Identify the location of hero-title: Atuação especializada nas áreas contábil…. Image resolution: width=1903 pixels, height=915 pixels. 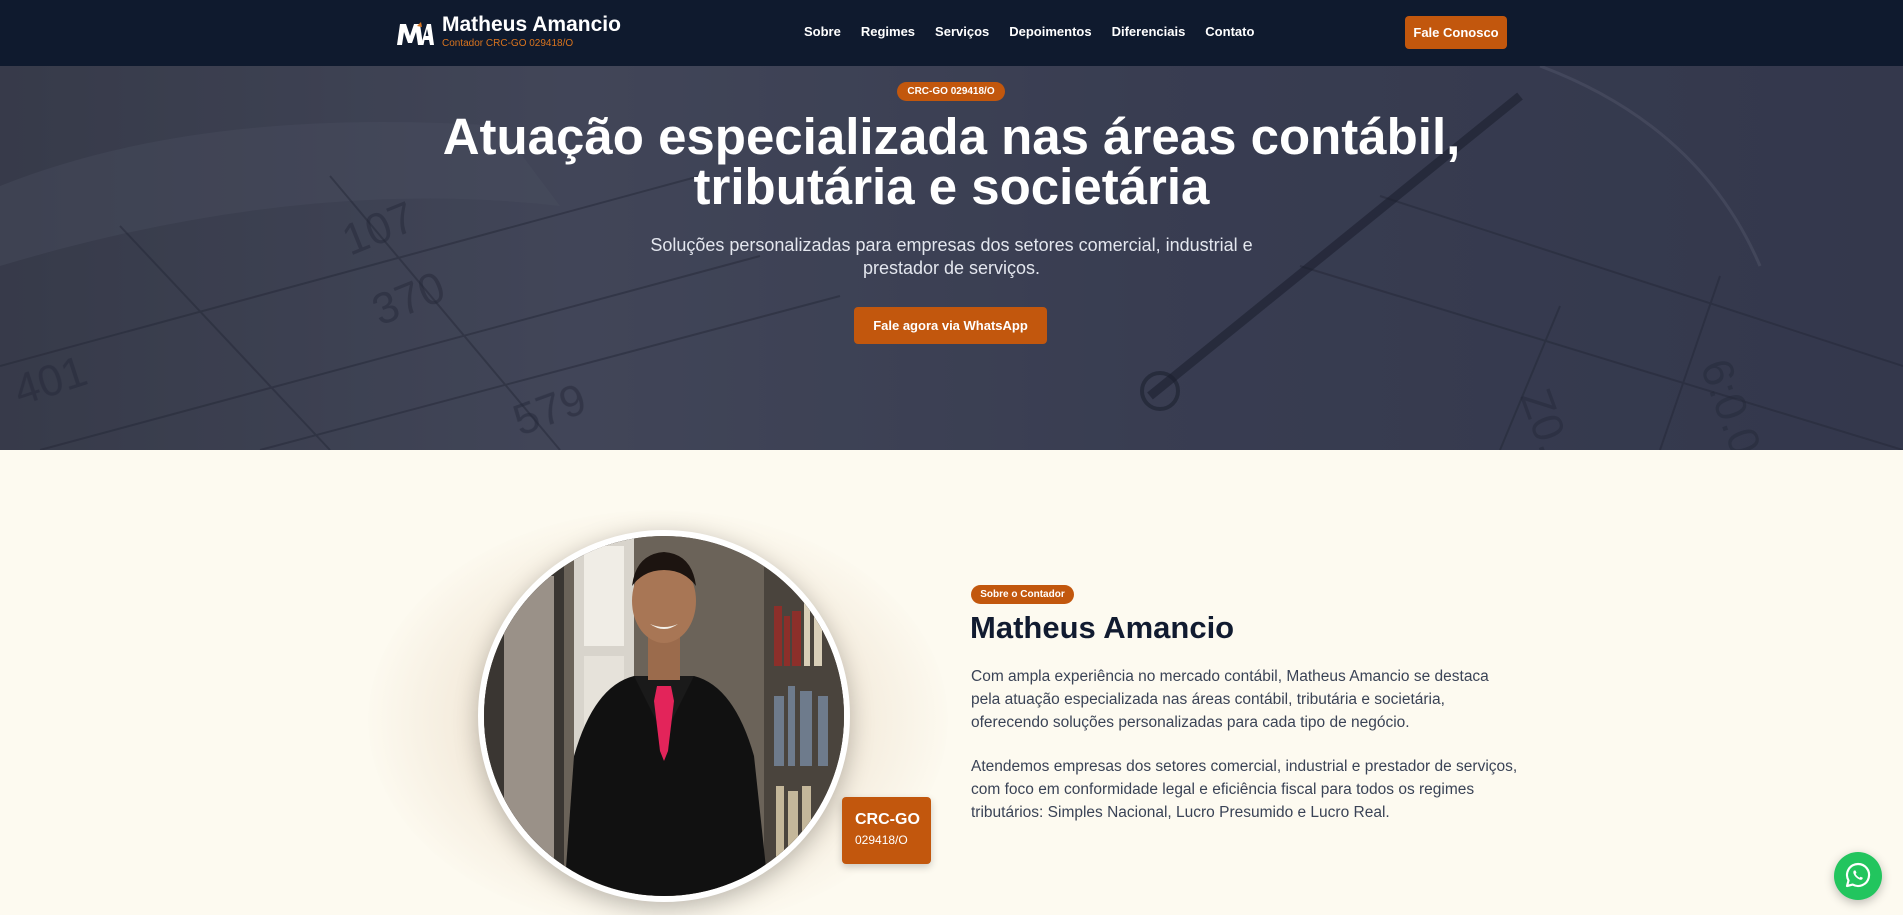
(951, 161).